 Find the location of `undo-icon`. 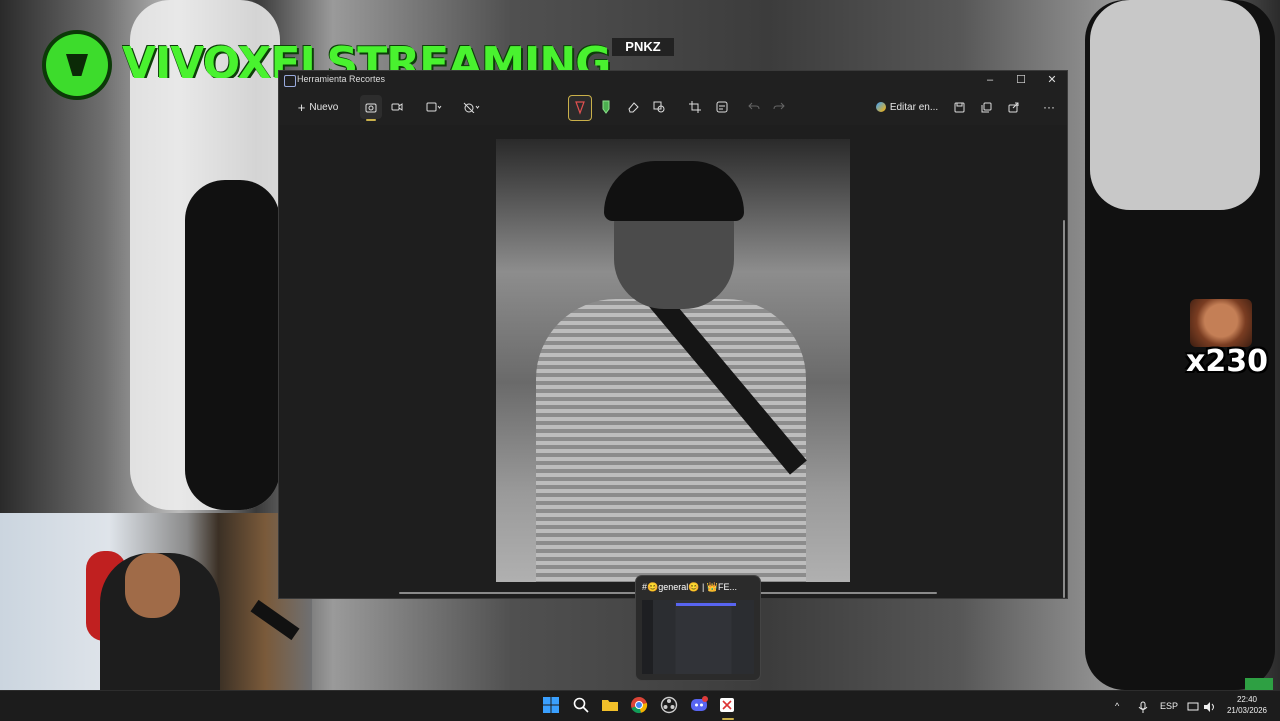

undo-icon is located at coordinates (754, 106).